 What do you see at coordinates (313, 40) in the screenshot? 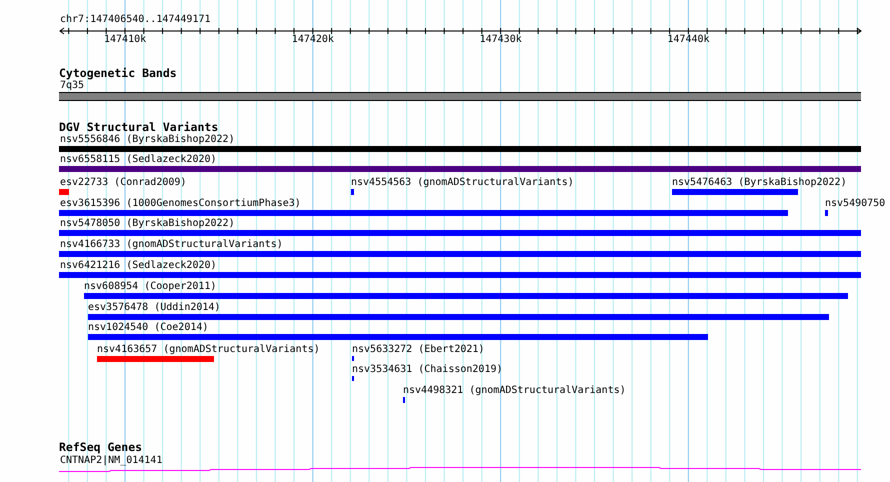
I see `tick-label: 147420k` at bounding box center [313, 40].